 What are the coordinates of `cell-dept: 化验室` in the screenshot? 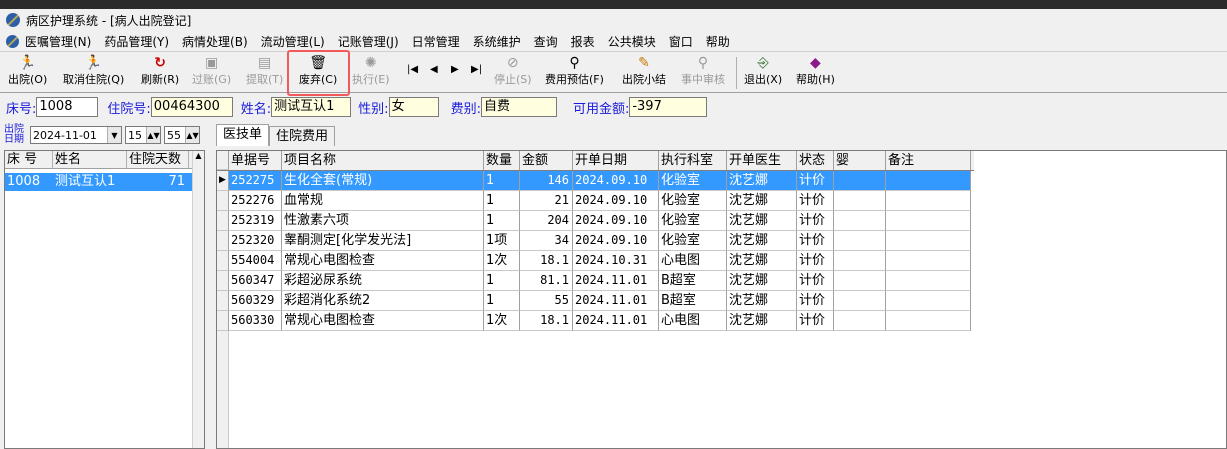 It's located at (693, 241).